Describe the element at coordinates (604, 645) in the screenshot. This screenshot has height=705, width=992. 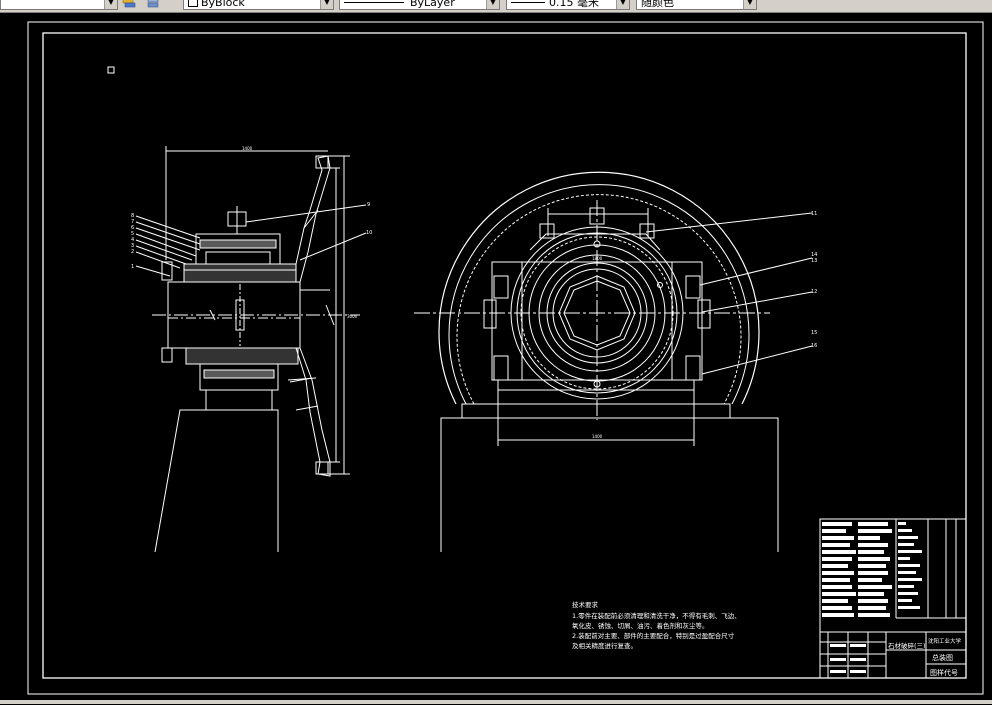
I see `tech-line: 及相关精度进行复查。` at that location.